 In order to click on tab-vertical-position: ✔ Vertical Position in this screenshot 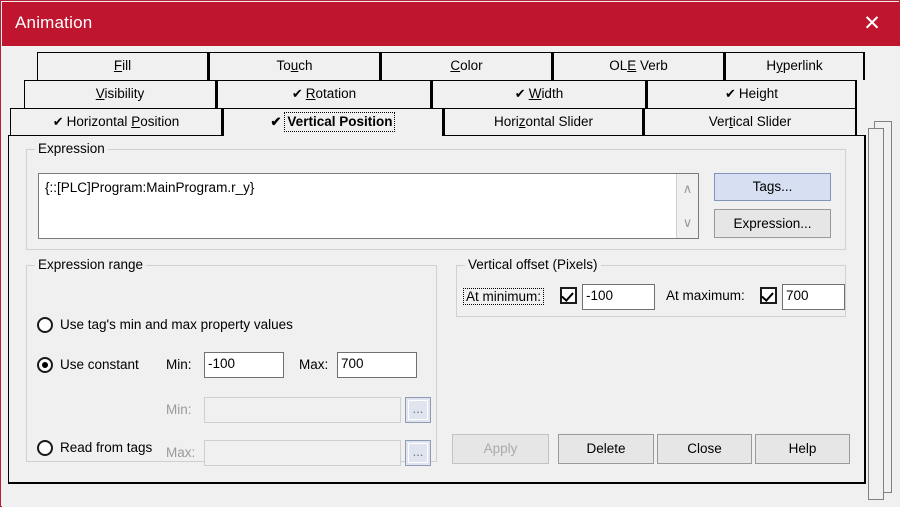, I will do `click(333, 122)`.